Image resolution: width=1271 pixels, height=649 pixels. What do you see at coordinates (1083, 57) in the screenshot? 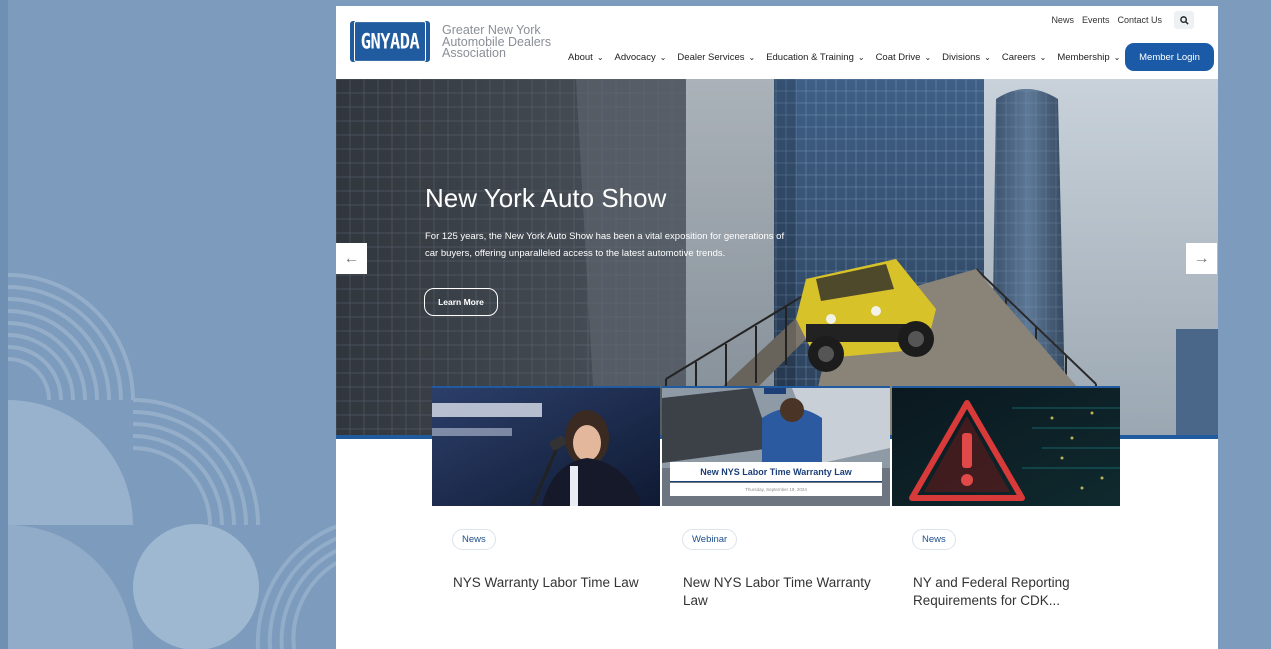
I see `nav-label: Membership` at bounding box center [1083, 57].